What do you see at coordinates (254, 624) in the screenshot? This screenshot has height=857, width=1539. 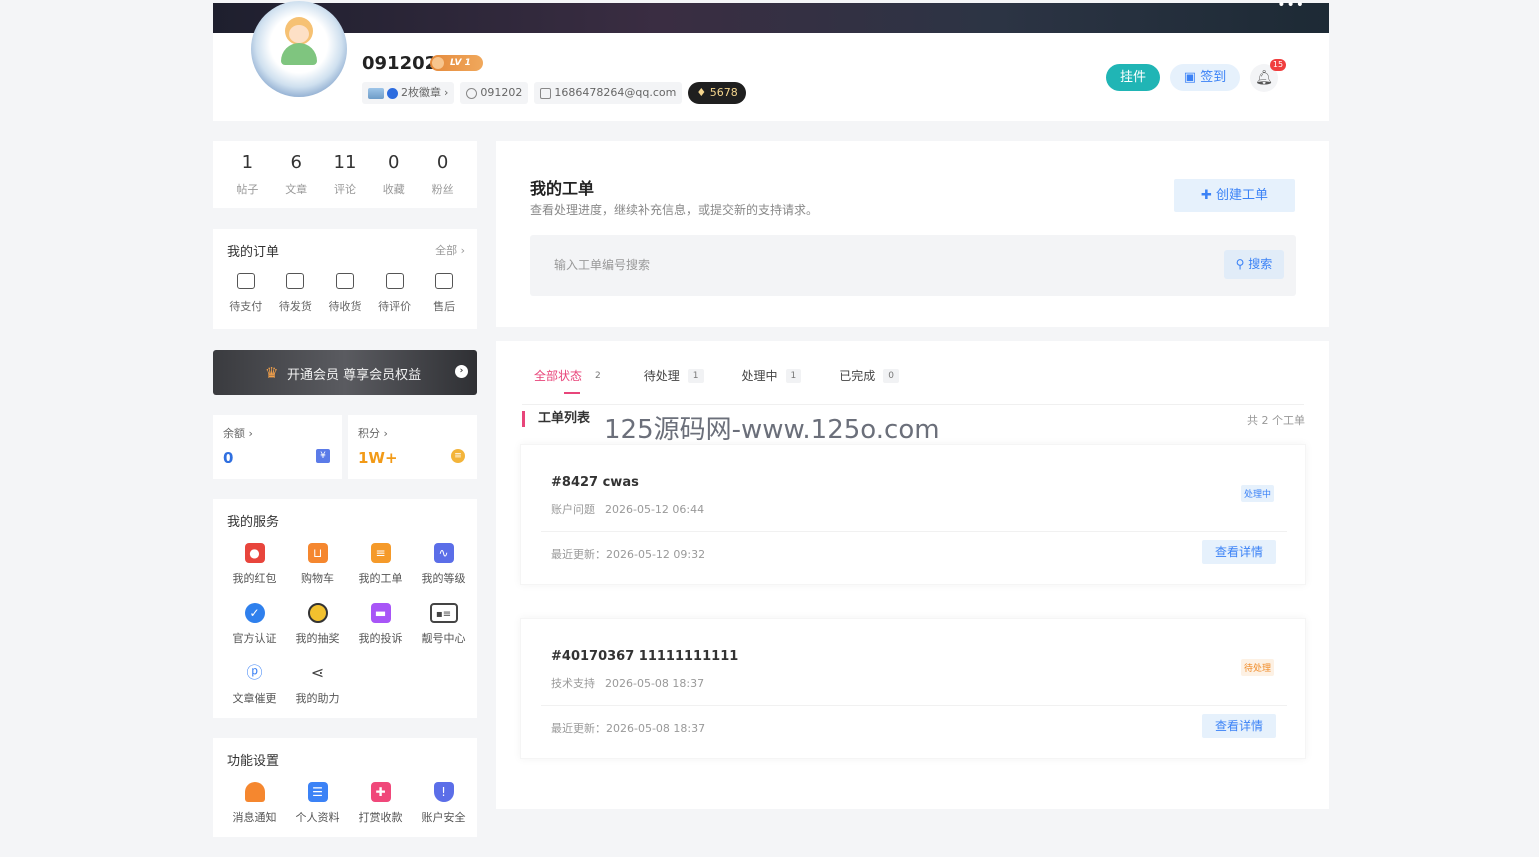 I see `service-verified: ✓ 官方认证` at bounding box center [254, 624].